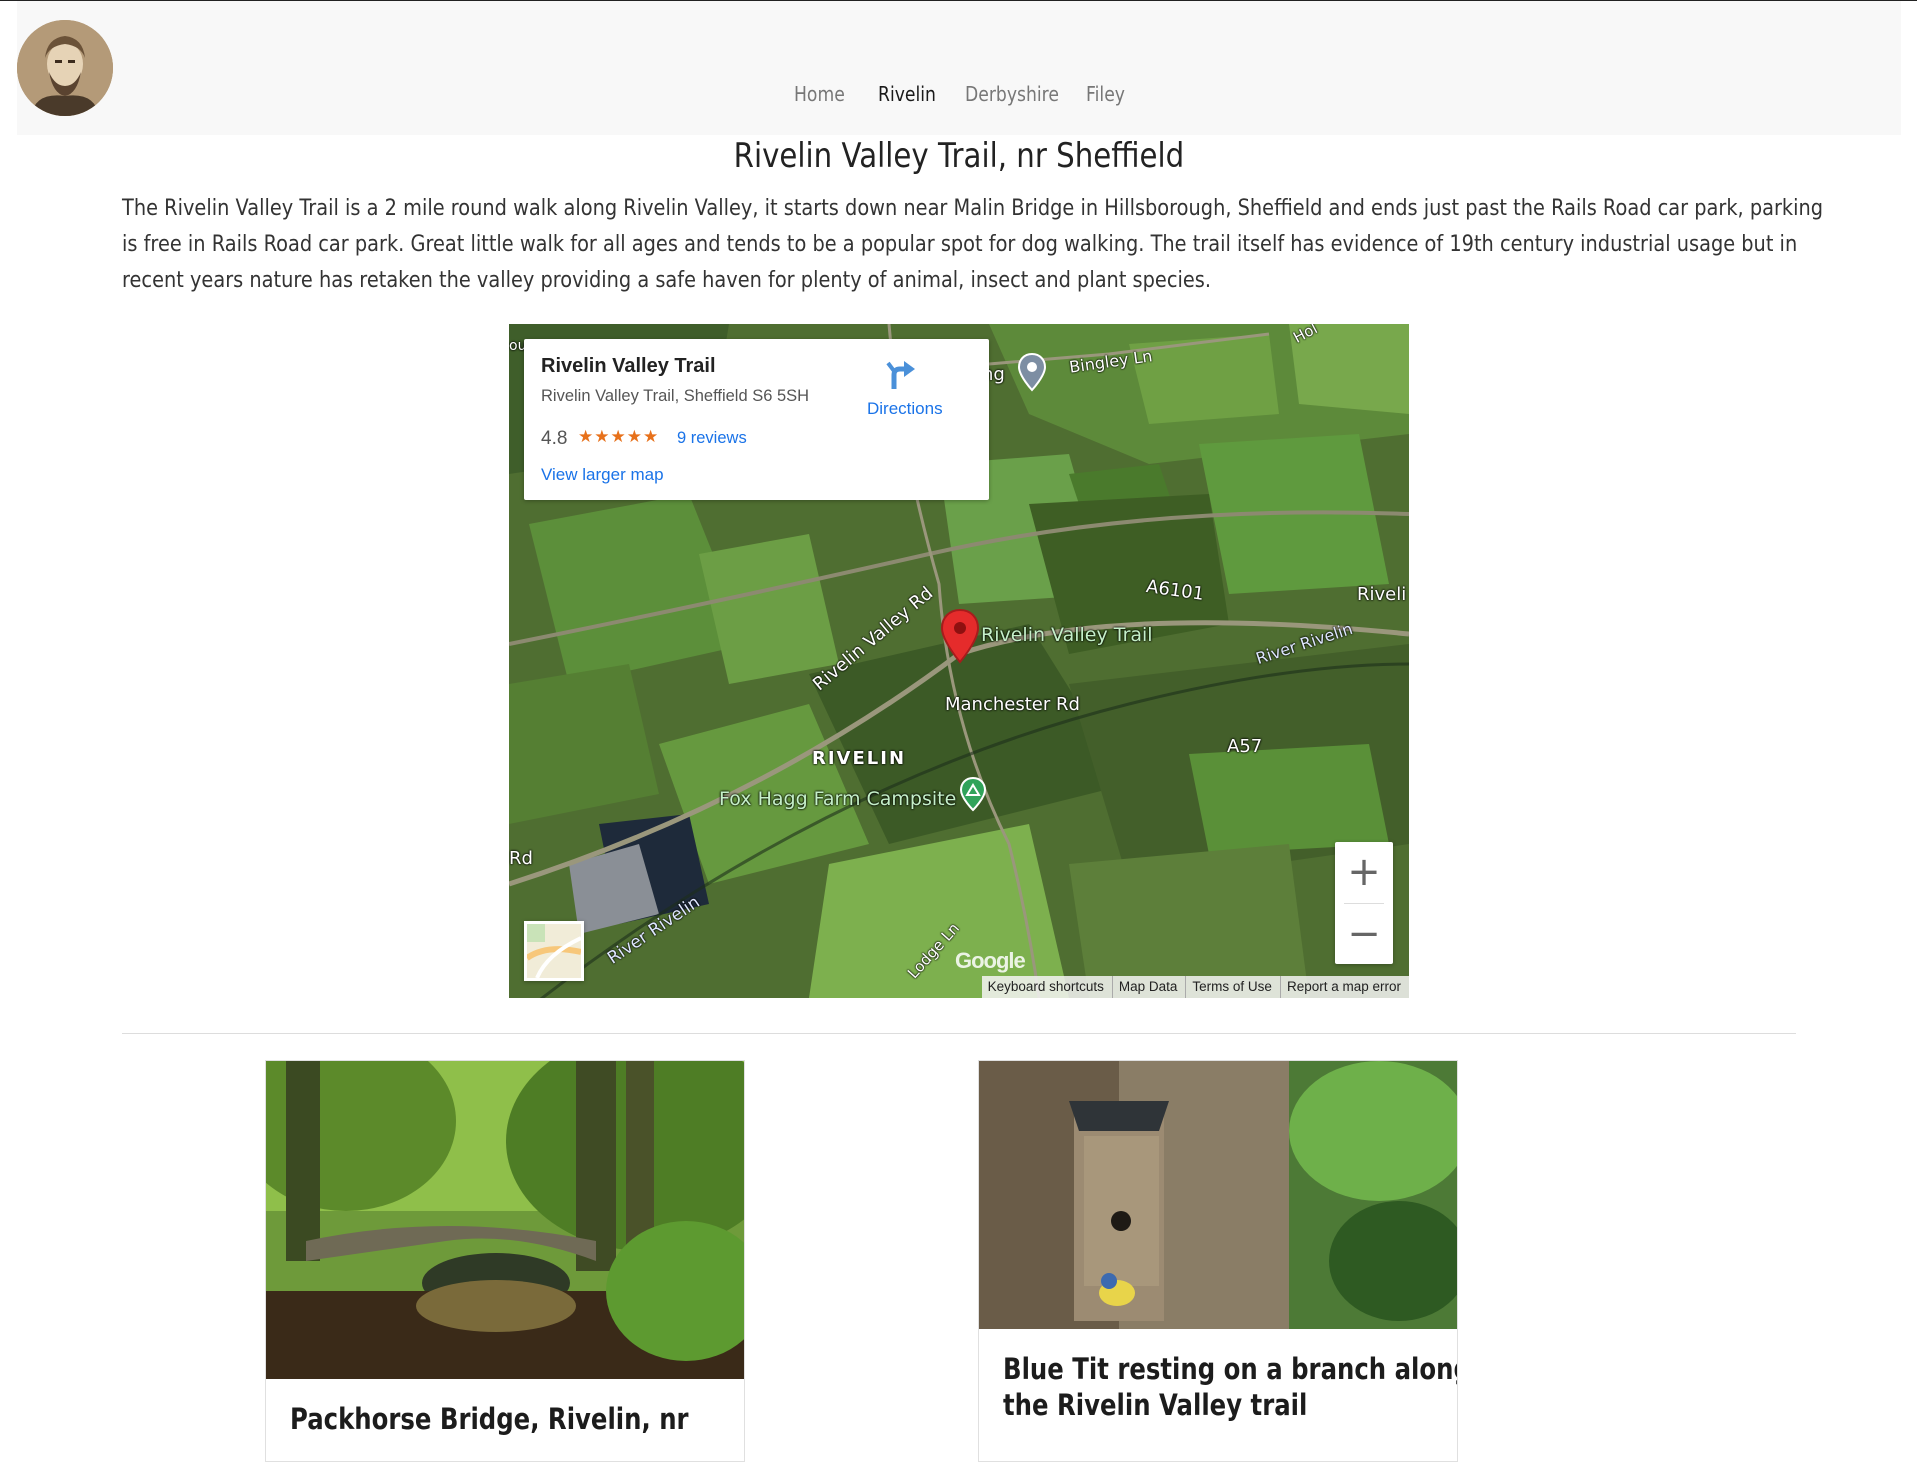  I want to click on nav-filey: Filey, so click(1105, 94).